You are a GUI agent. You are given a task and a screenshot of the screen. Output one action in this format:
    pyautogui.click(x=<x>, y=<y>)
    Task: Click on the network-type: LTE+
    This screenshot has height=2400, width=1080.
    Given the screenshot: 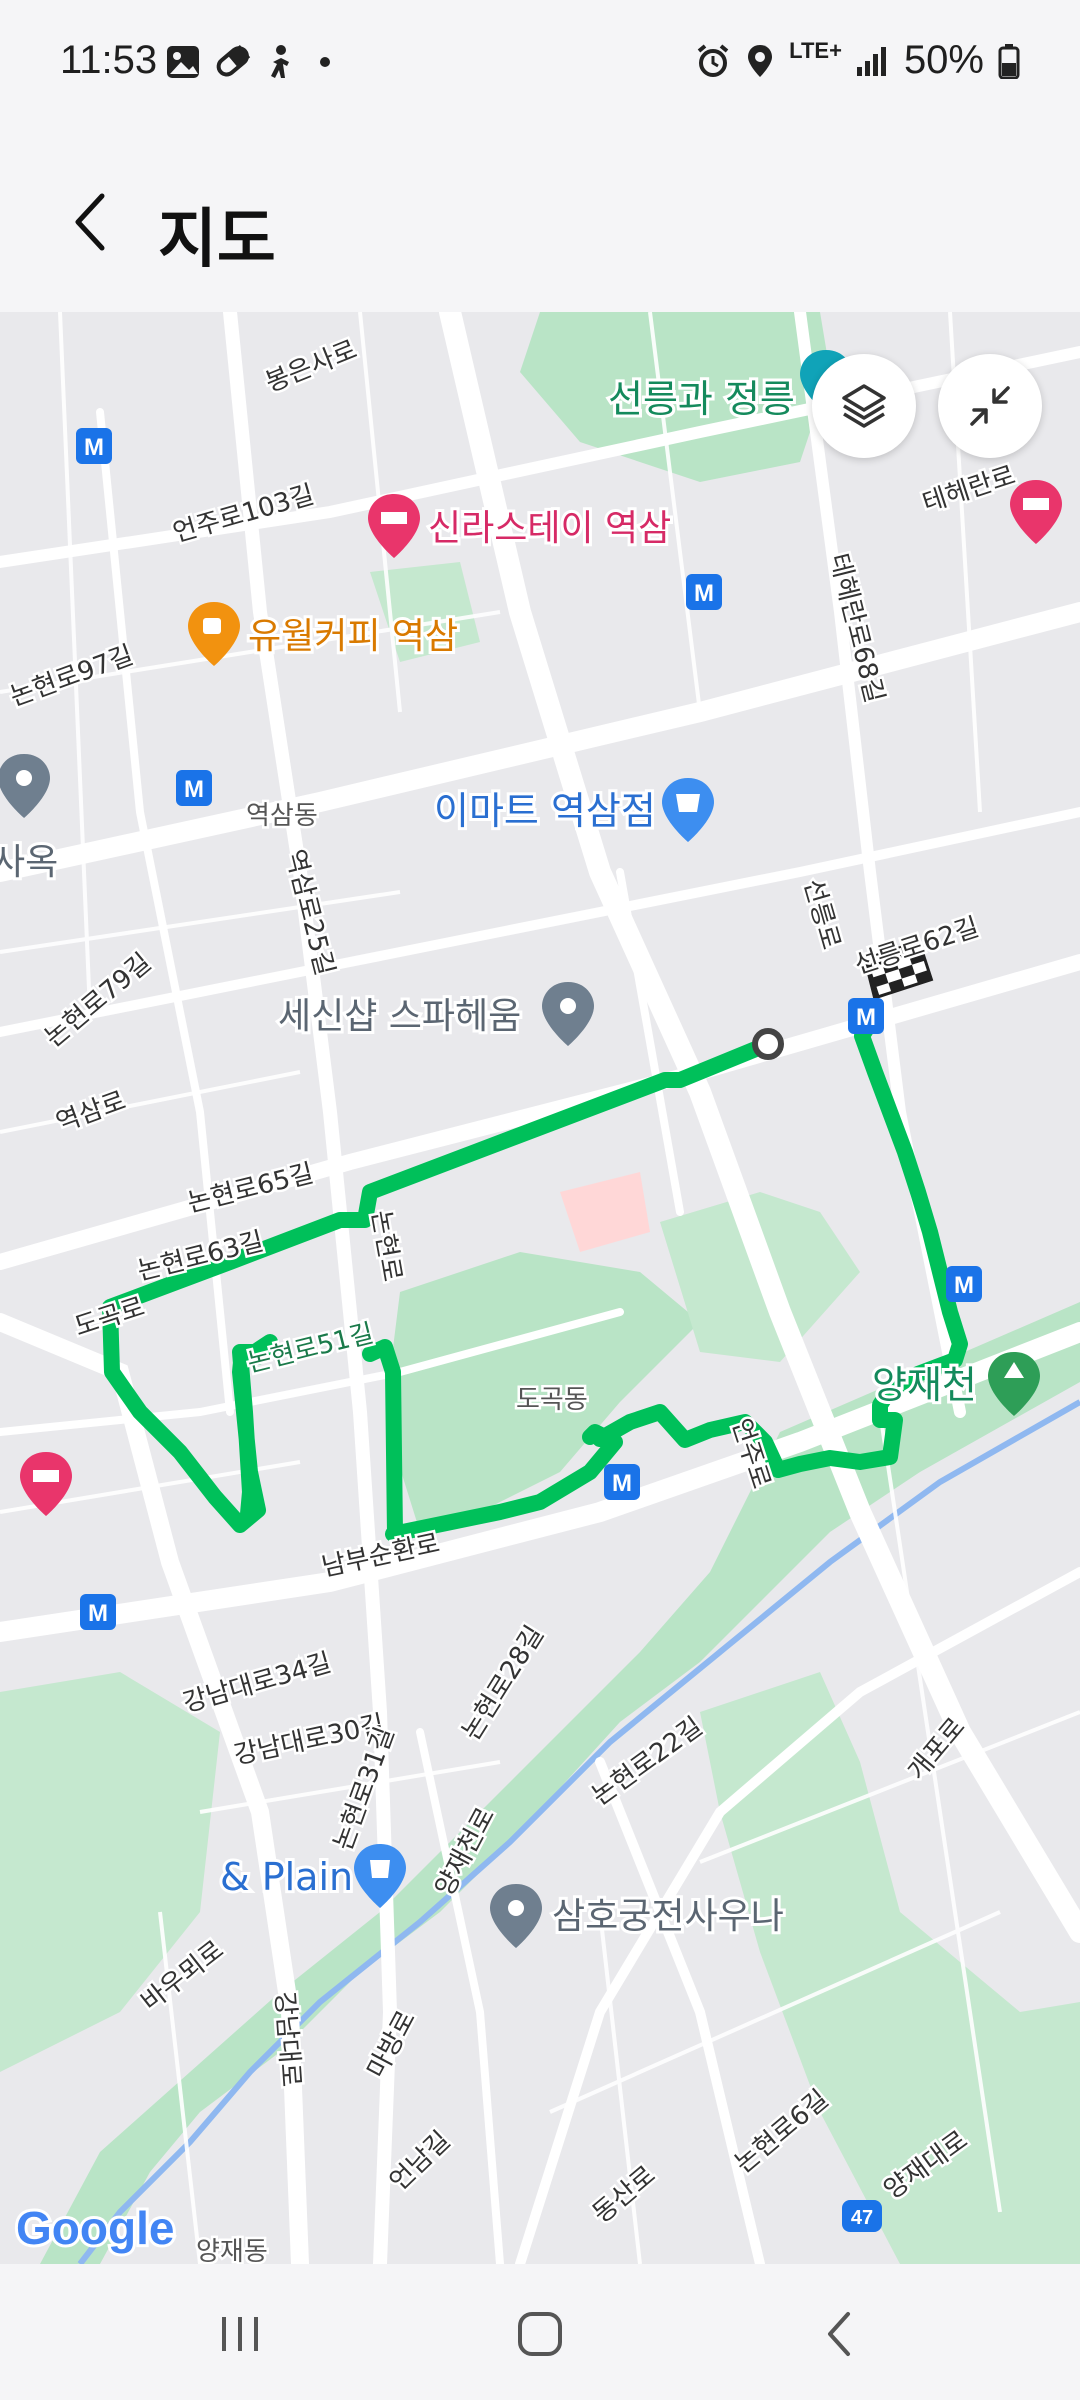 What is the action you would take?
    pyautogui.click(x=815, y=50)
    